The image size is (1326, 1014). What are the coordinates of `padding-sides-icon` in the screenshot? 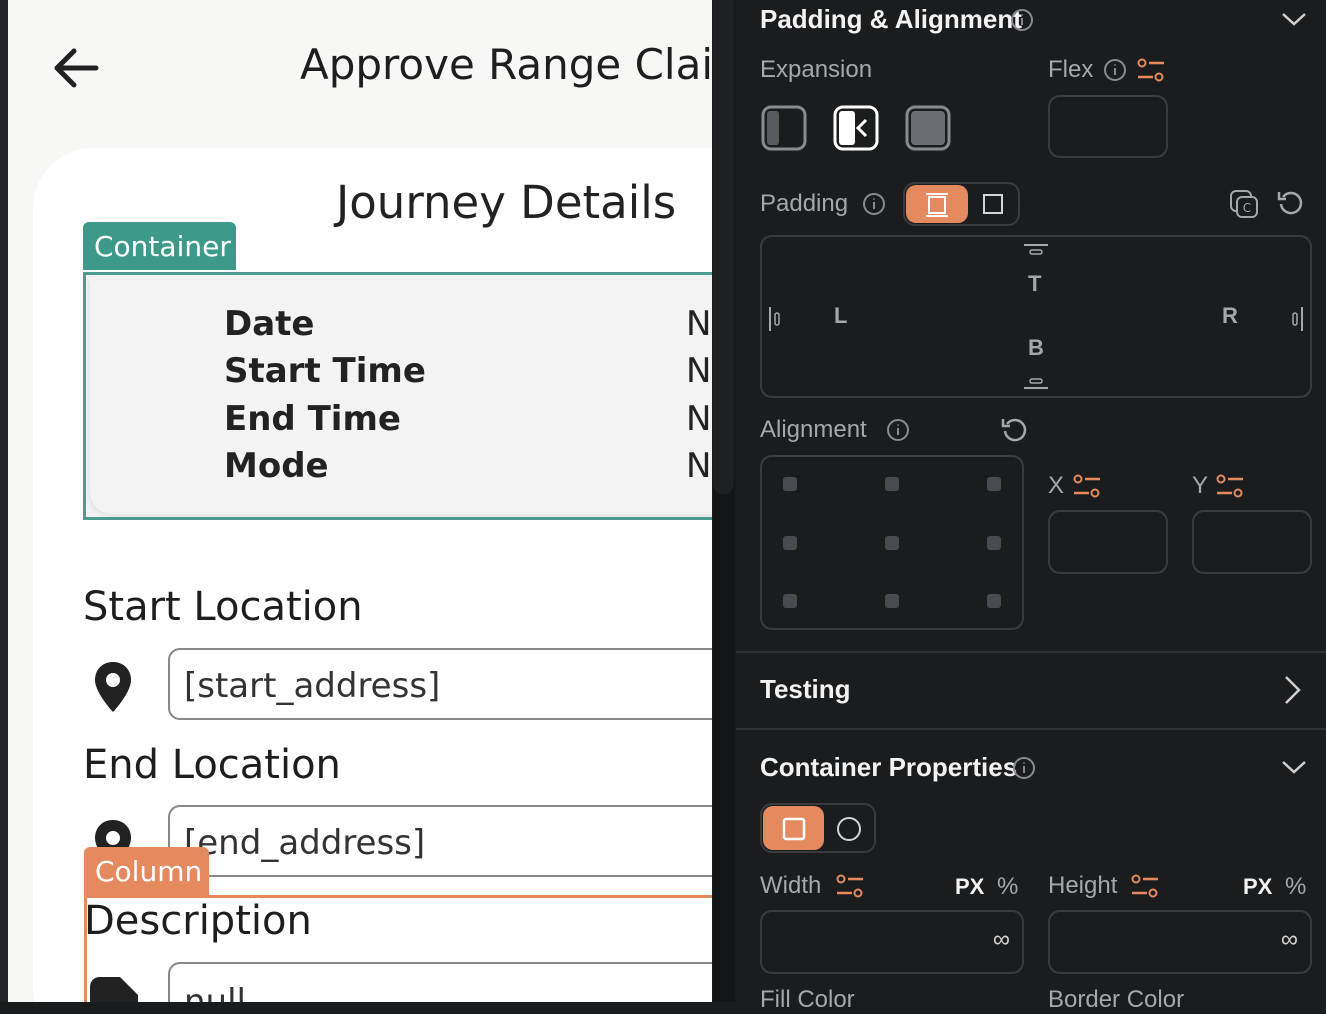 It's located at (937, 205).